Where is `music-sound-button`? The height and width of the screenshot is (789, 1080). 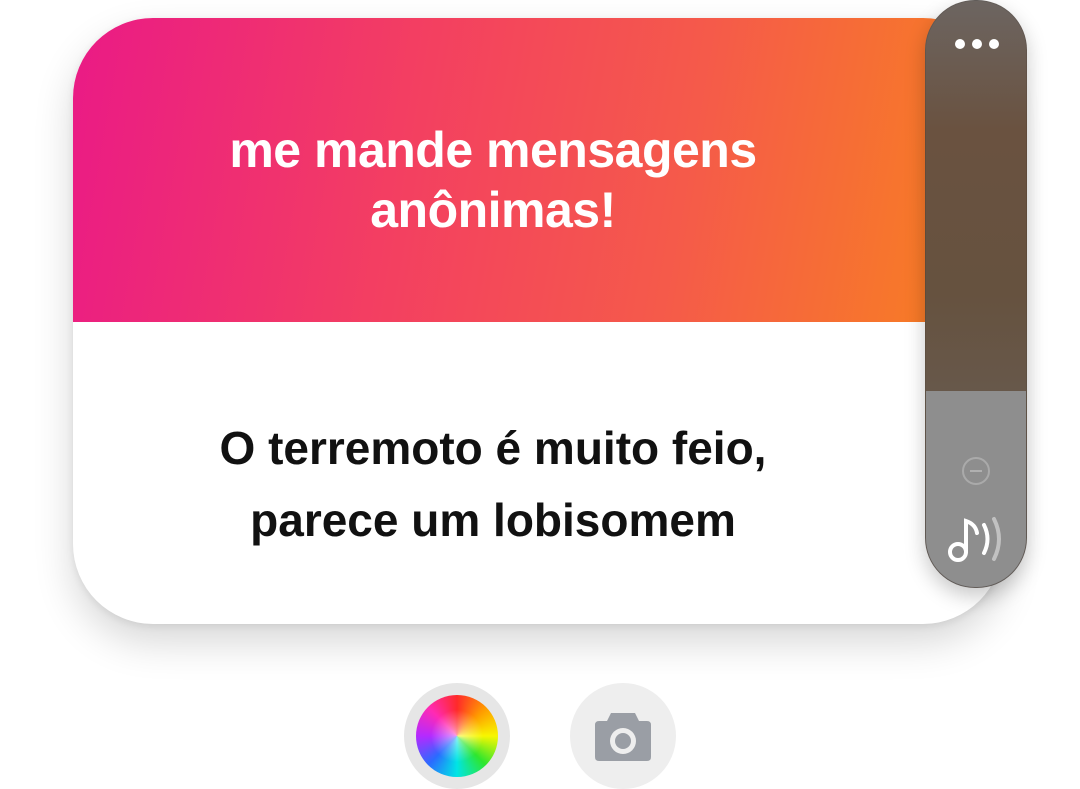
music-sound-button is located at coordinates (979, 539).